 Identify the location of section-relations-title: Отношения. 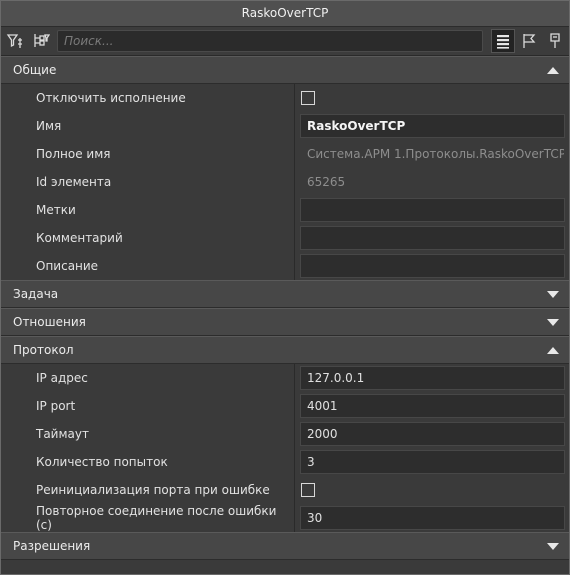
(49, 322).